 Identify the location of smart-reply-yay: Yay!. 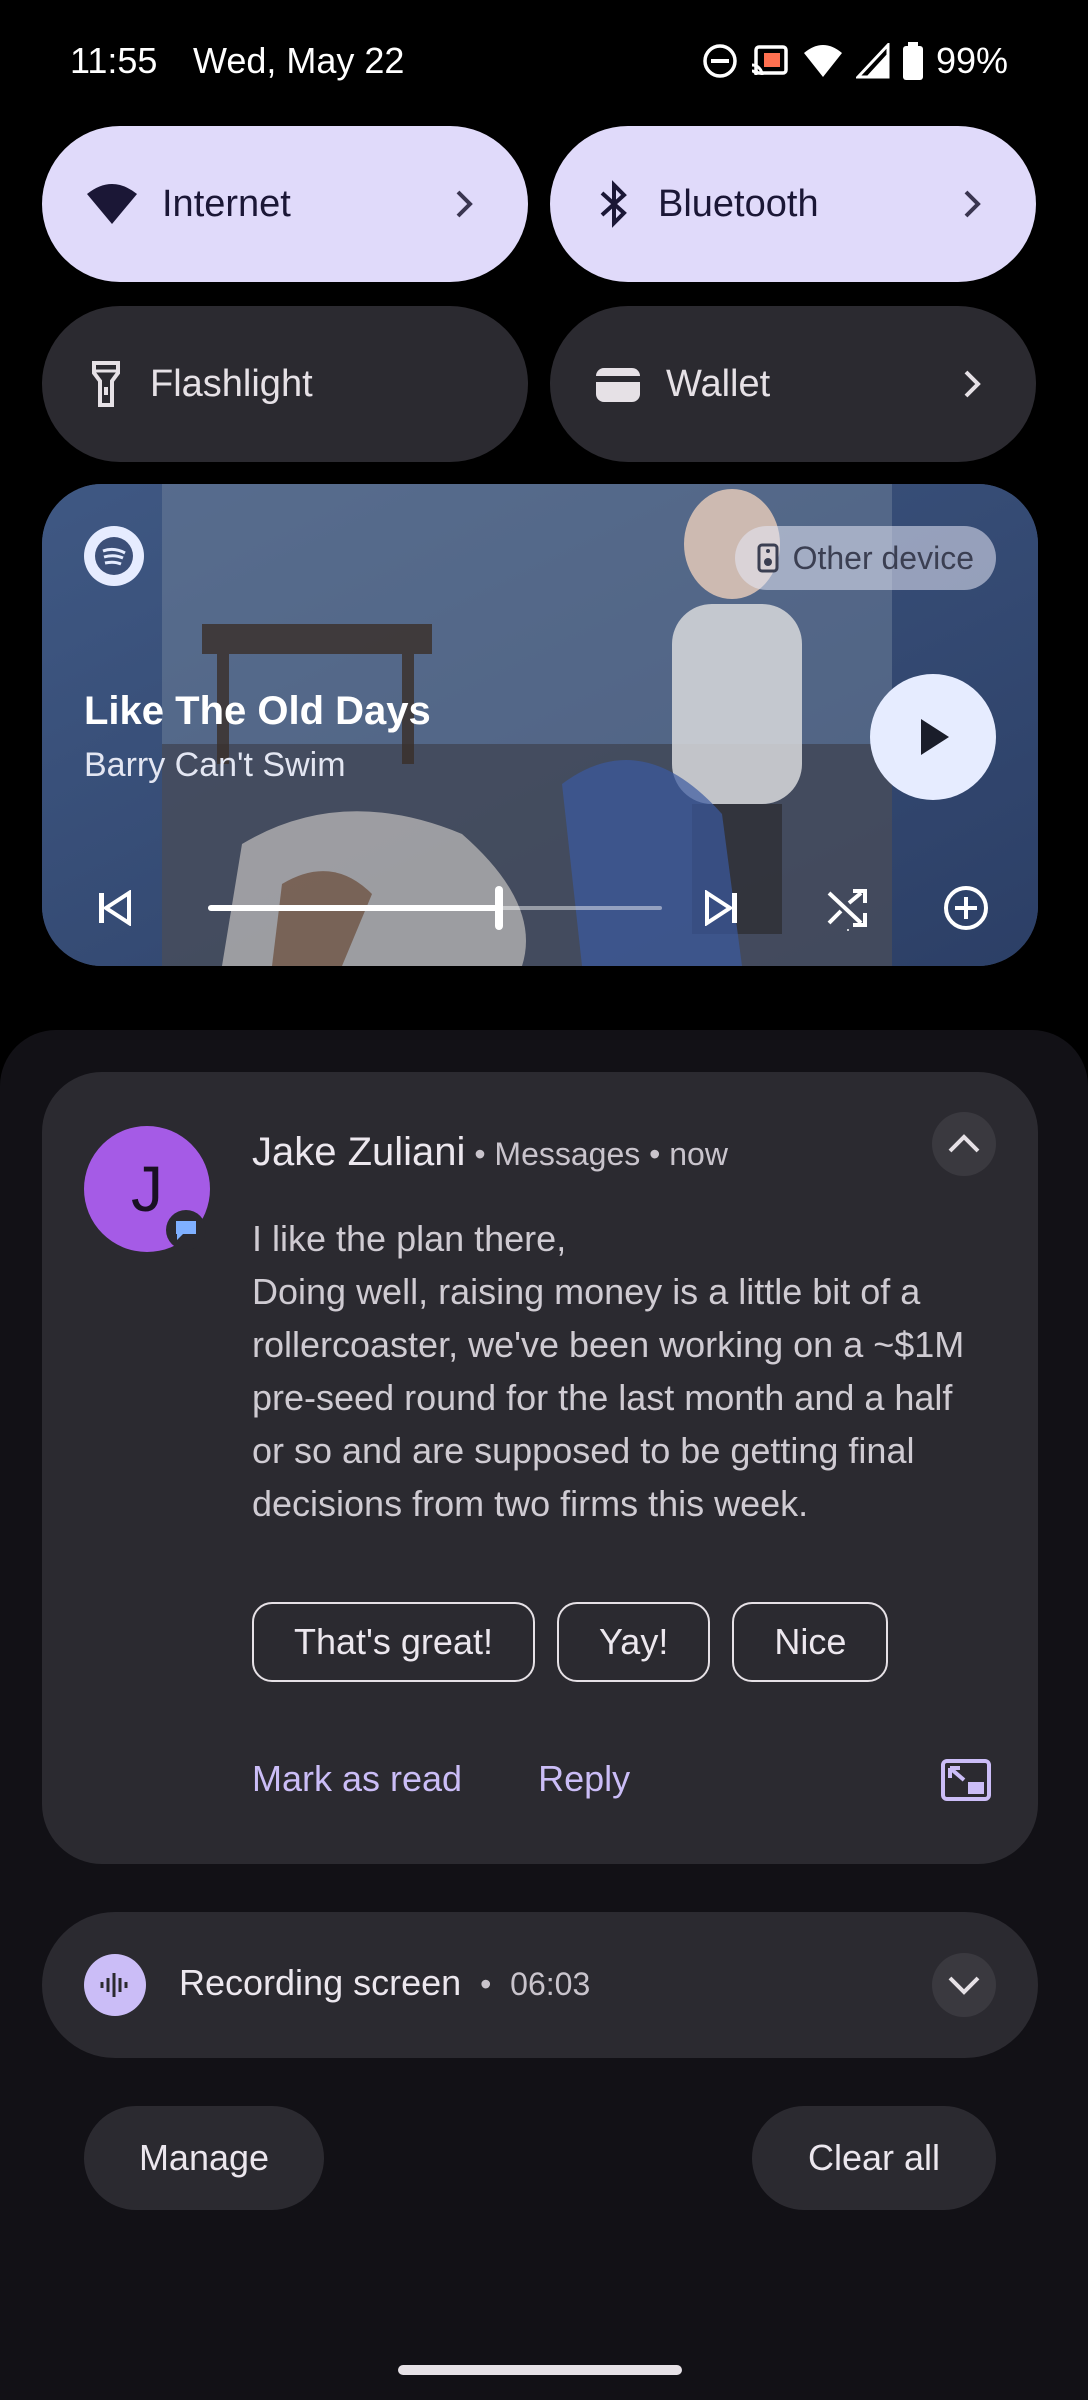
(633, 1642).